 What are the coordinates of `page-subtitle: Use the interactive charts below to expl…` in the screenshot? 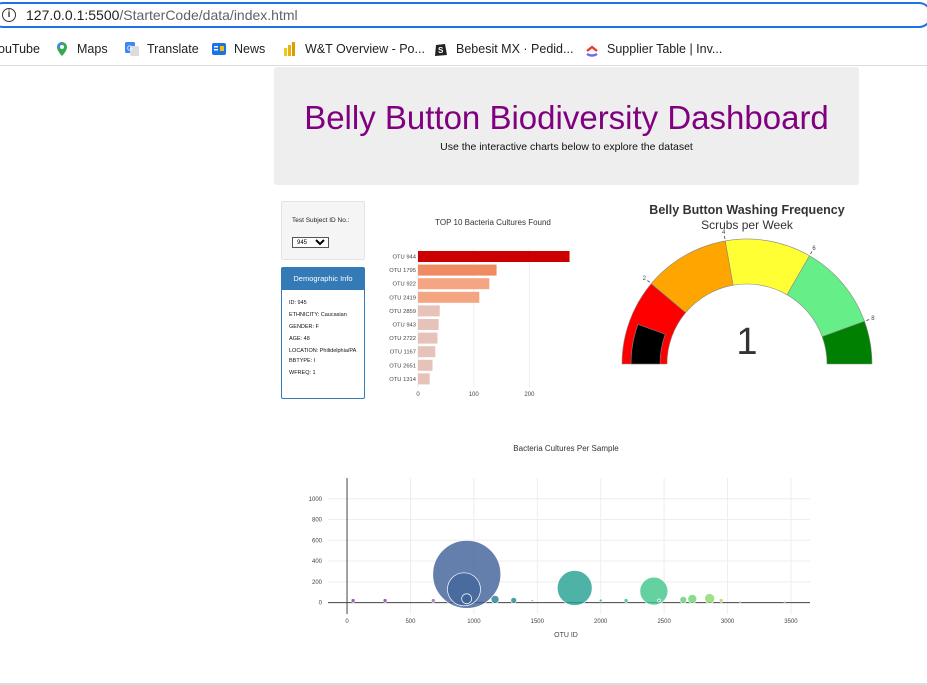 It's located at (566, 147).